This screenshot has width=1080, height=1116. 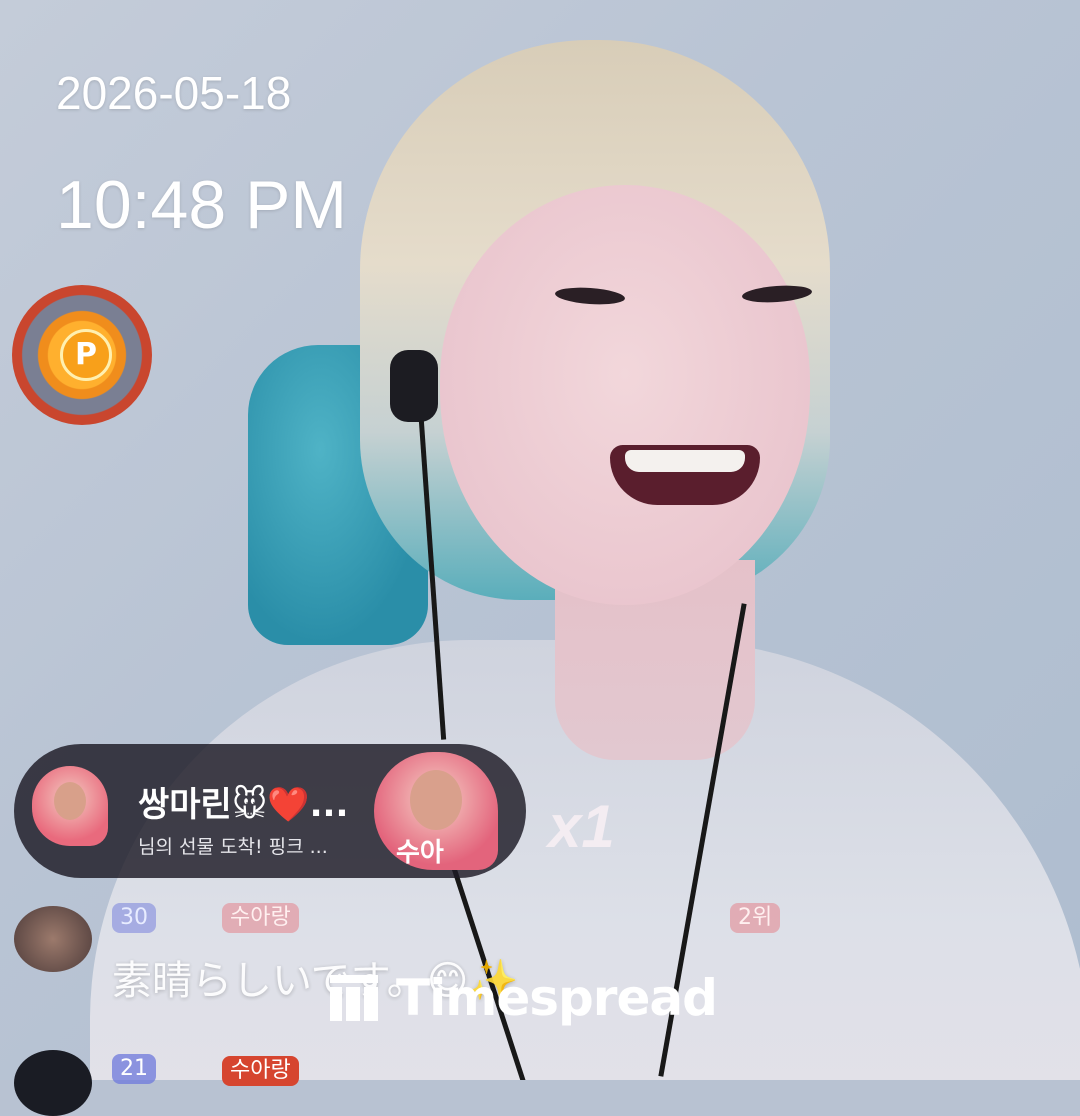 I want to click on points-coin-button: P, so click(x=82, y=355).